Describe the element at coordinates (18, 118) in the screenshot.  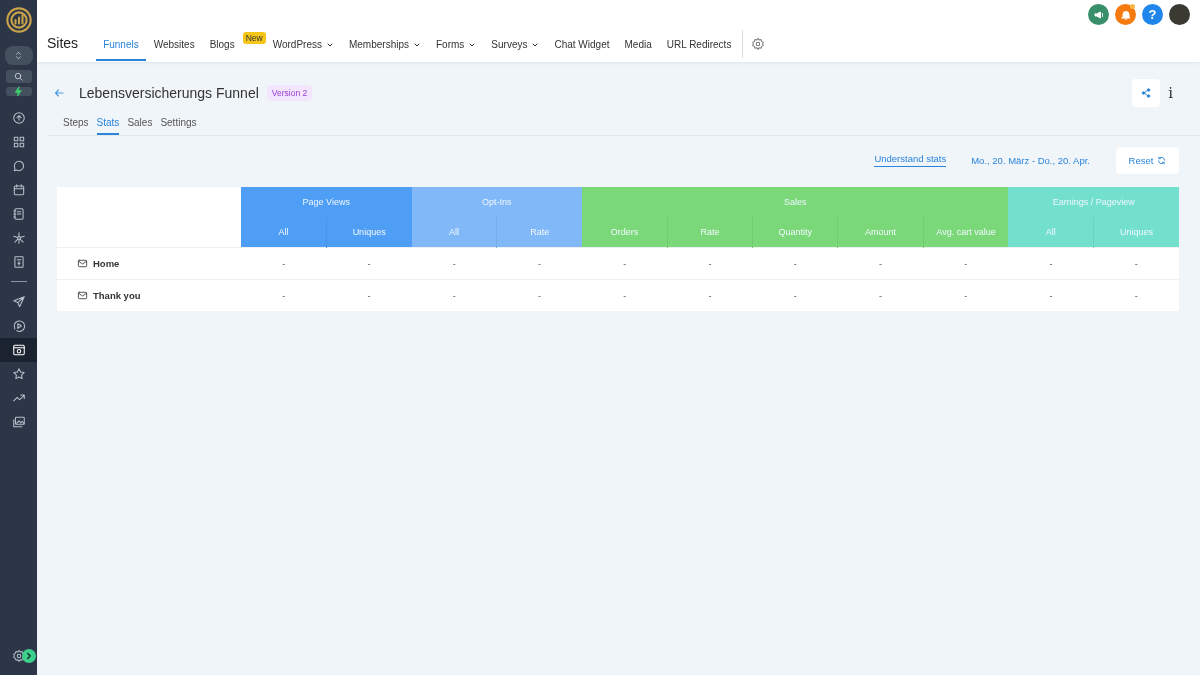
I see `upload-icon` at that location.